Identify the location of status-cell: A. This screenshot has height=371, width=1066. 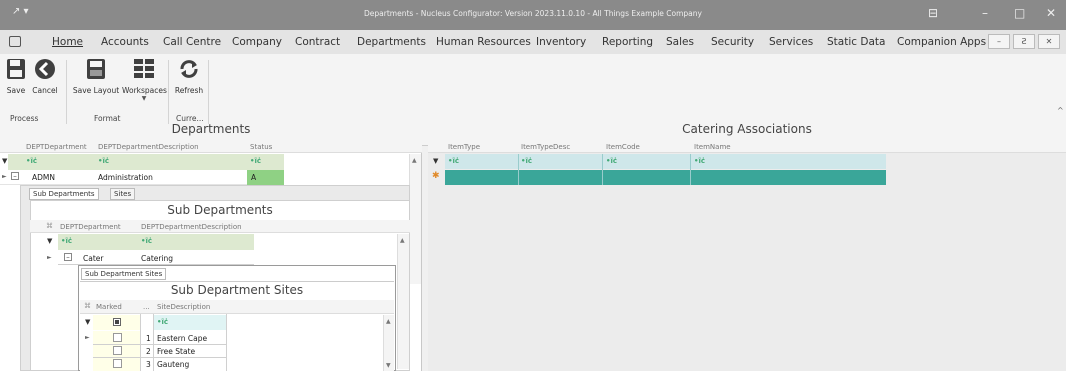
(253, 177).